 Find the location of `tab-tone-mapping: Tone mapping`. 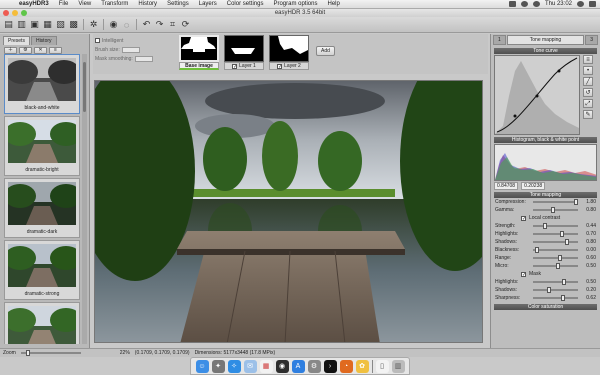

tab-tone-mapping: Tone mapping is located at coordinates (545, 40).